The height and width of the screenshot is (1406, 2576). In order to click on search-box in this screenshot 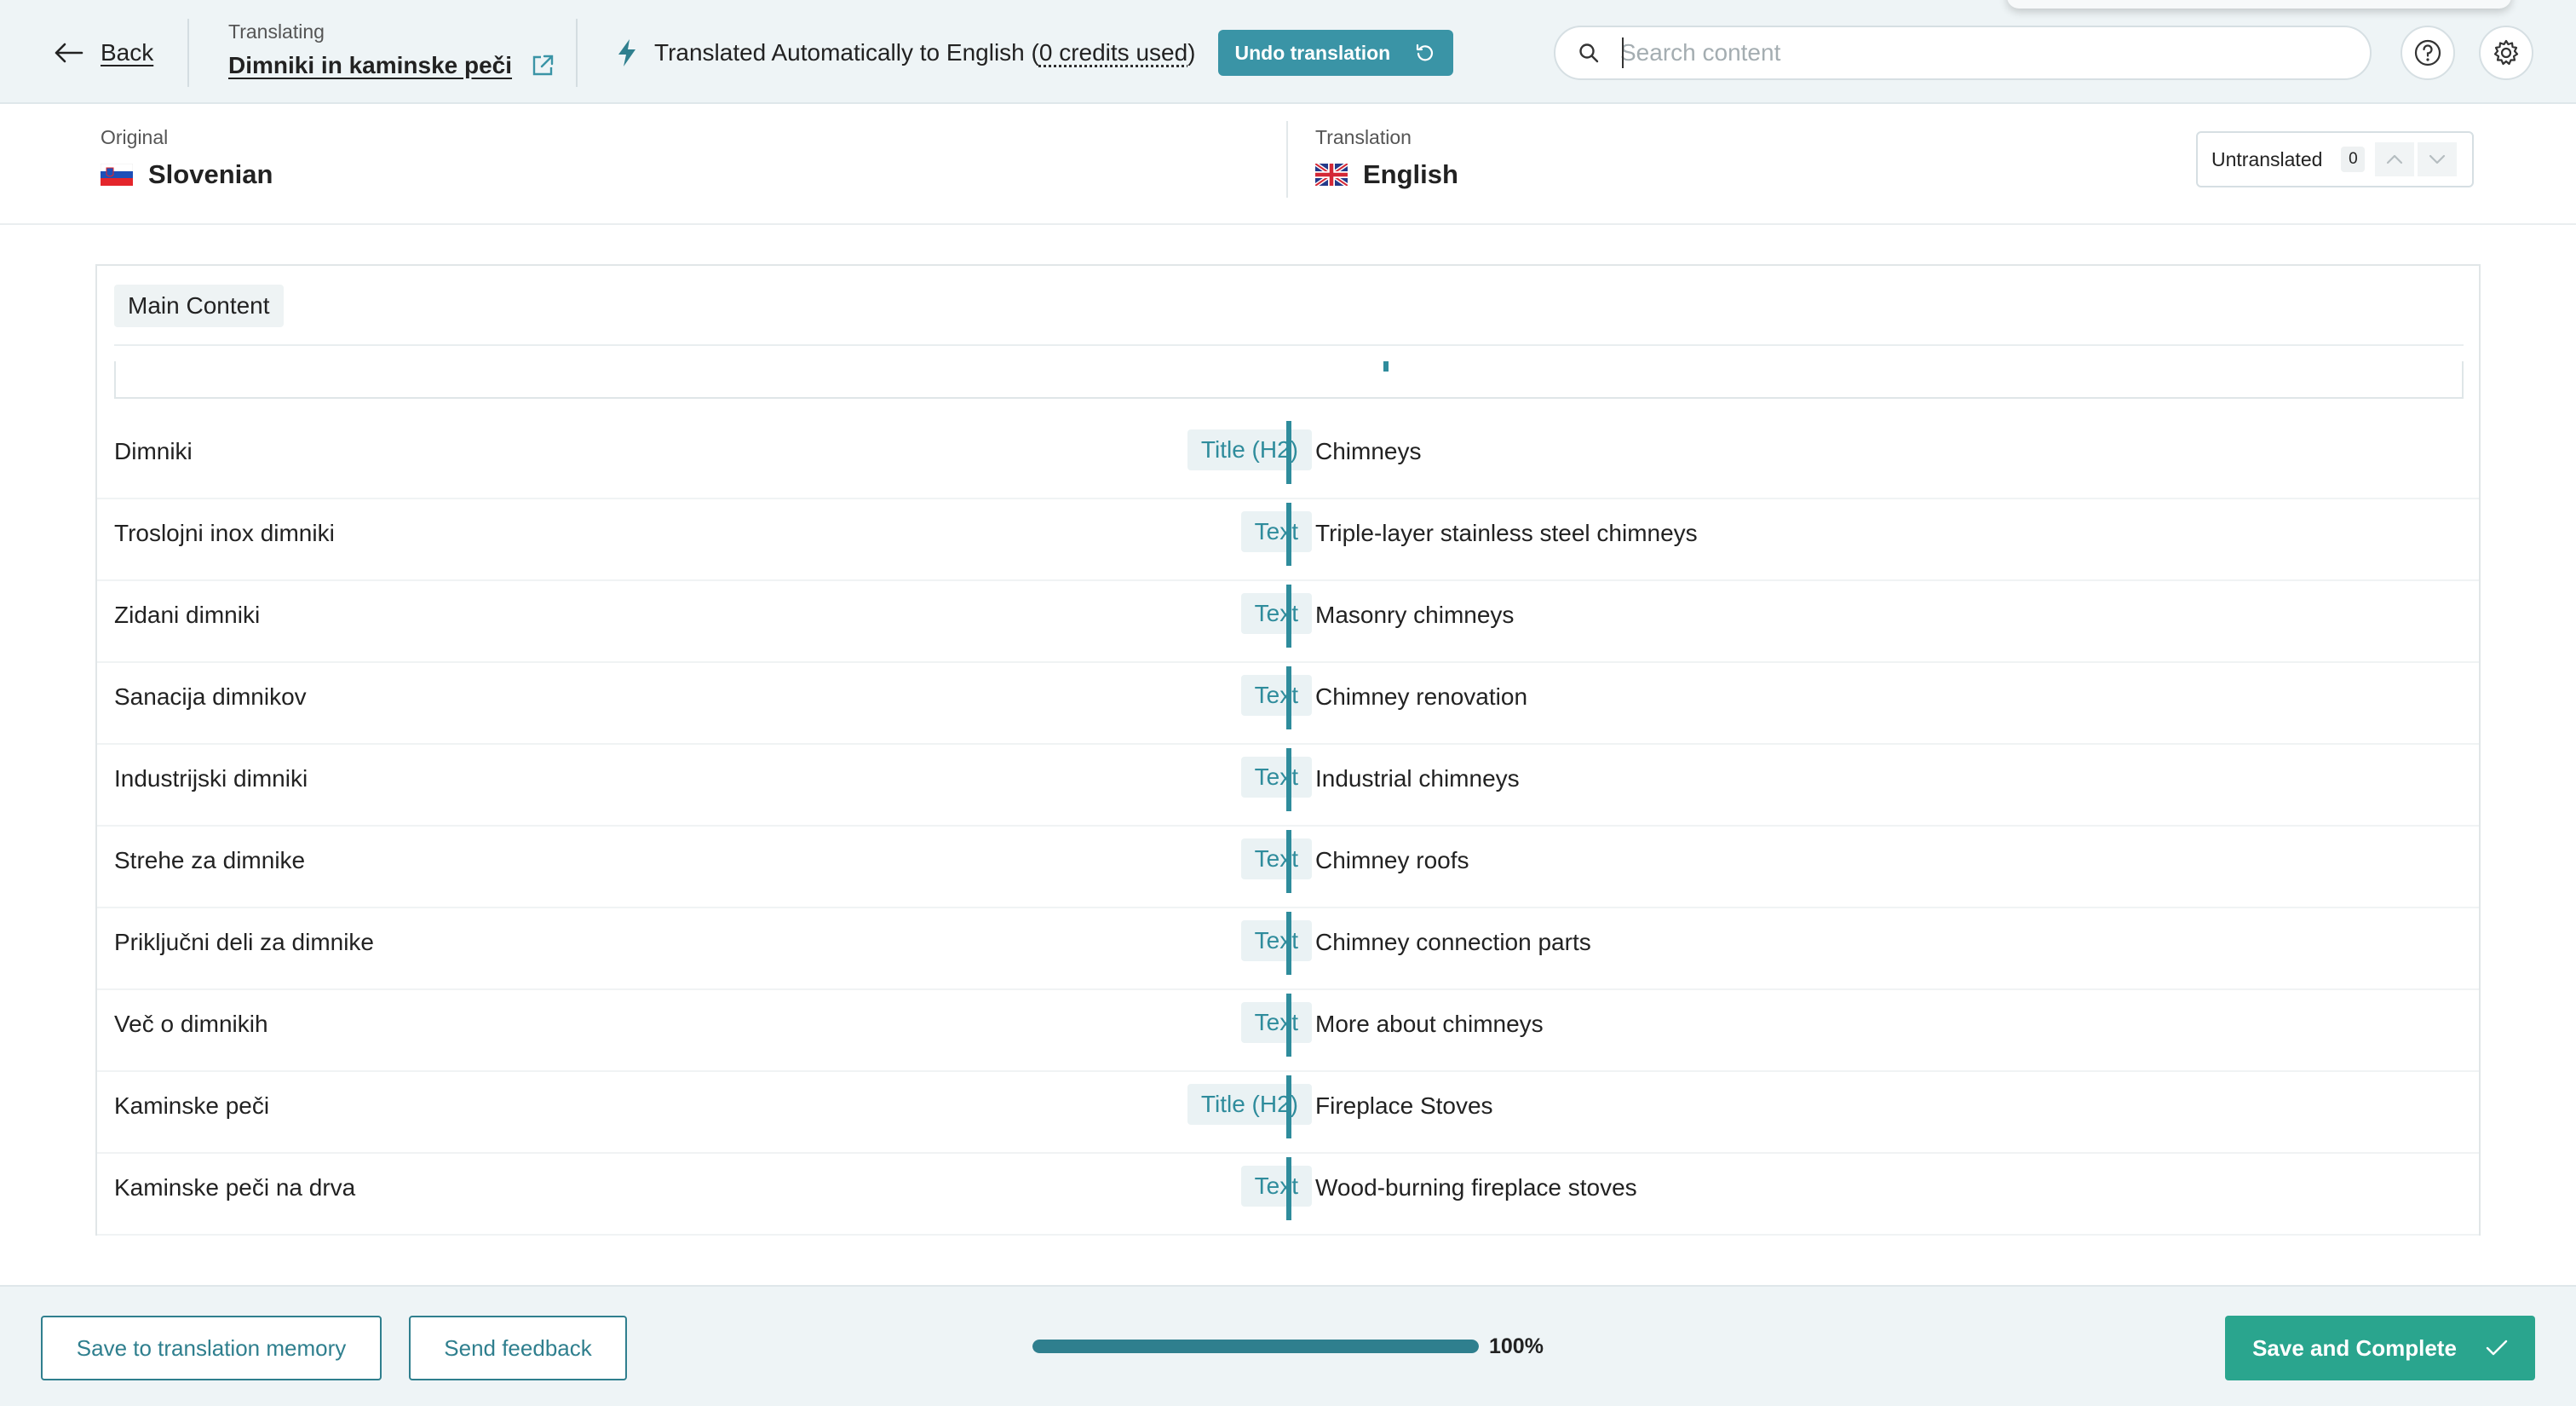, I will do `click(1963, 53)`.